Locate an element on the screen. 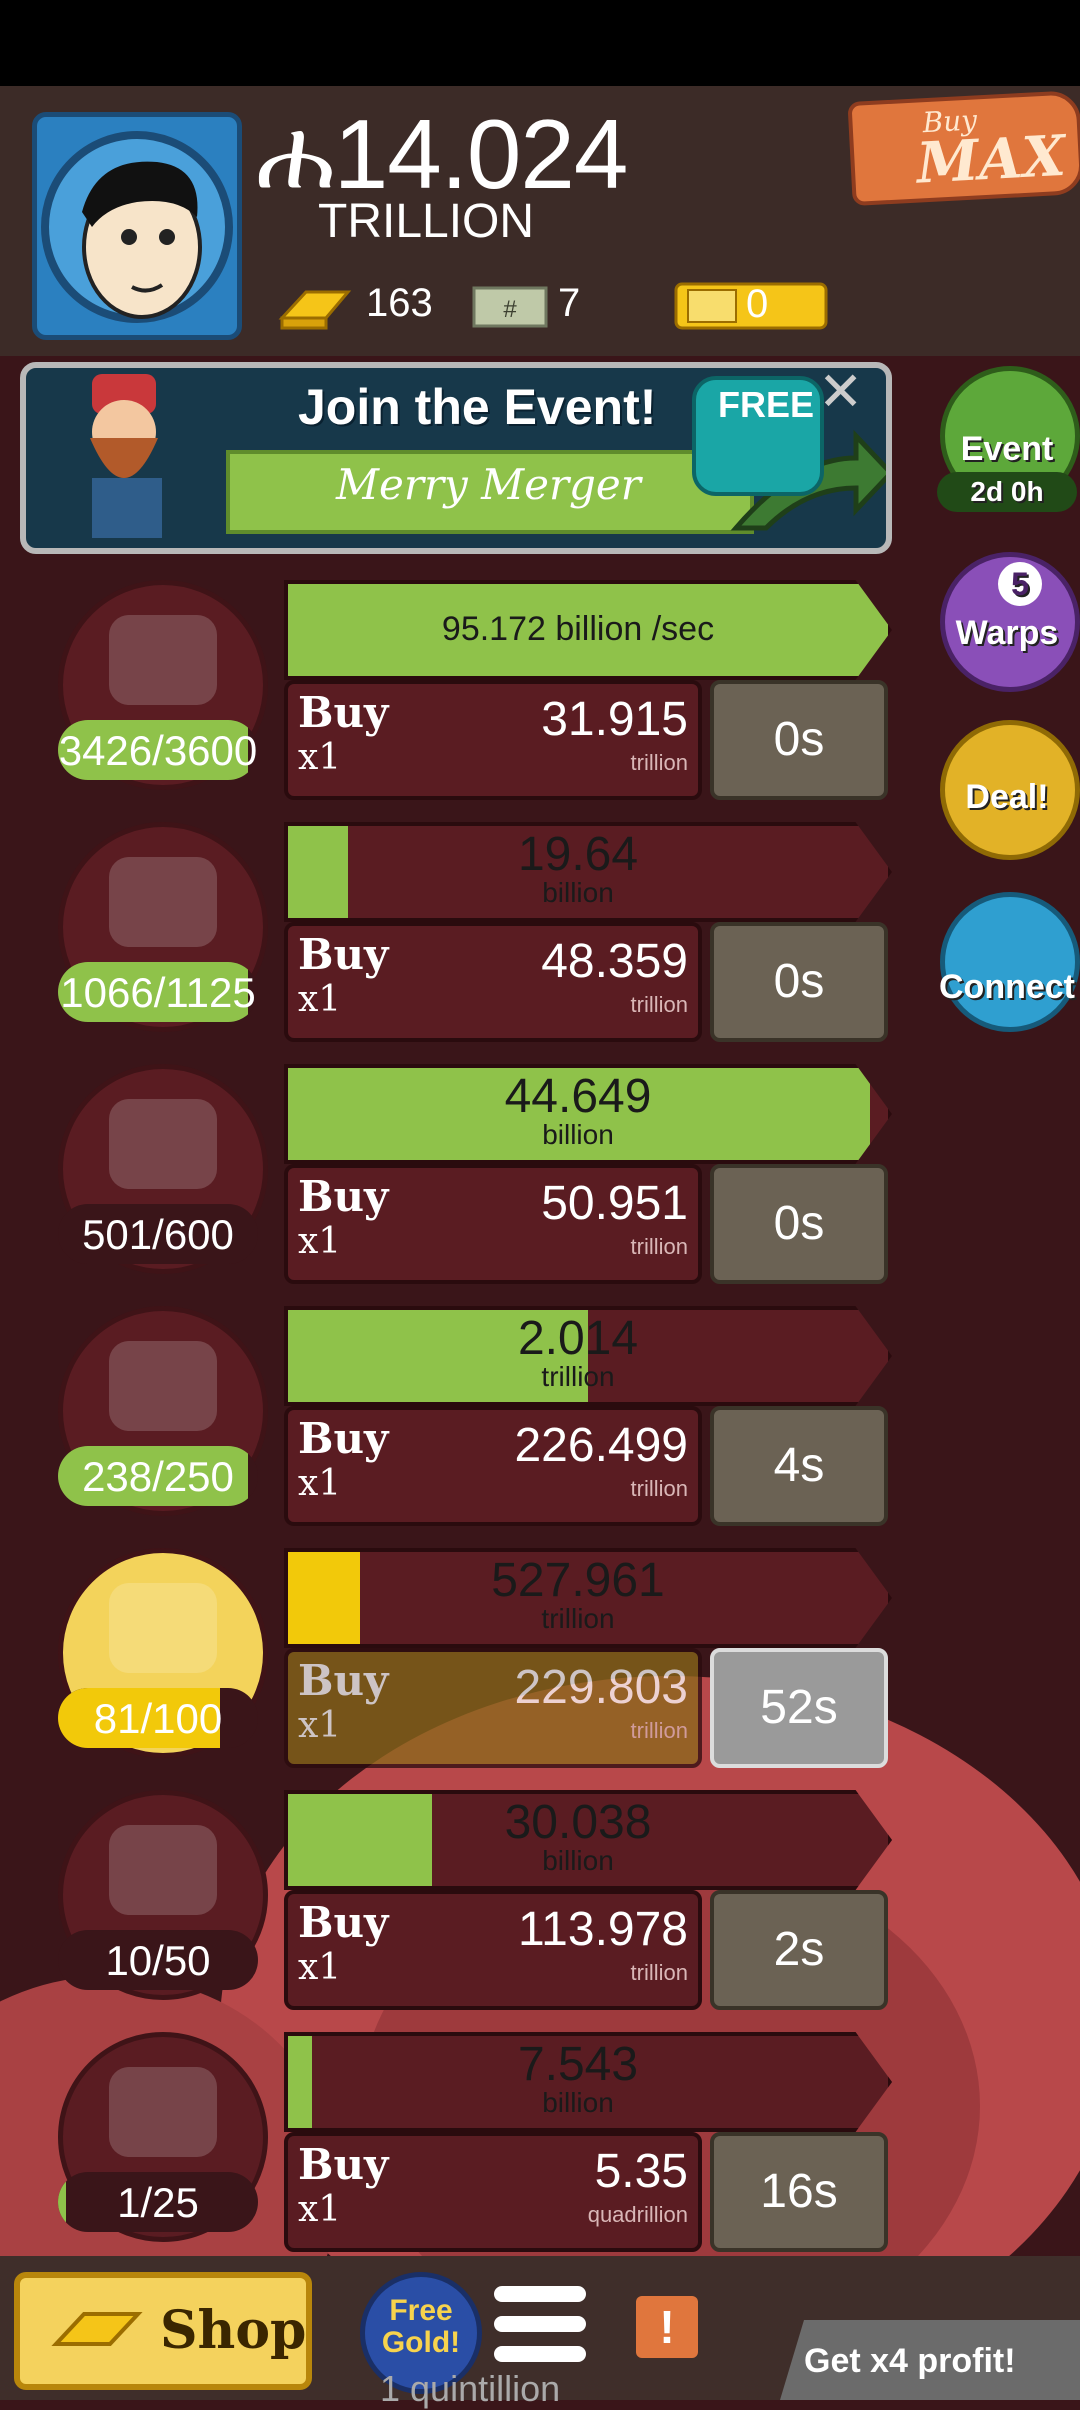  buy-button: Buy x1 48.359 trillion is located at coordinates (493, 982).